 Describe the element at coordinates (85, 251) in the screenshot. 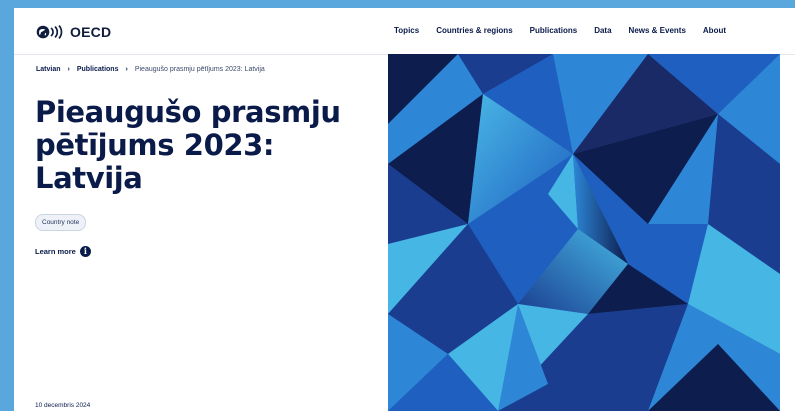

I see `info-icon: i` at that location.